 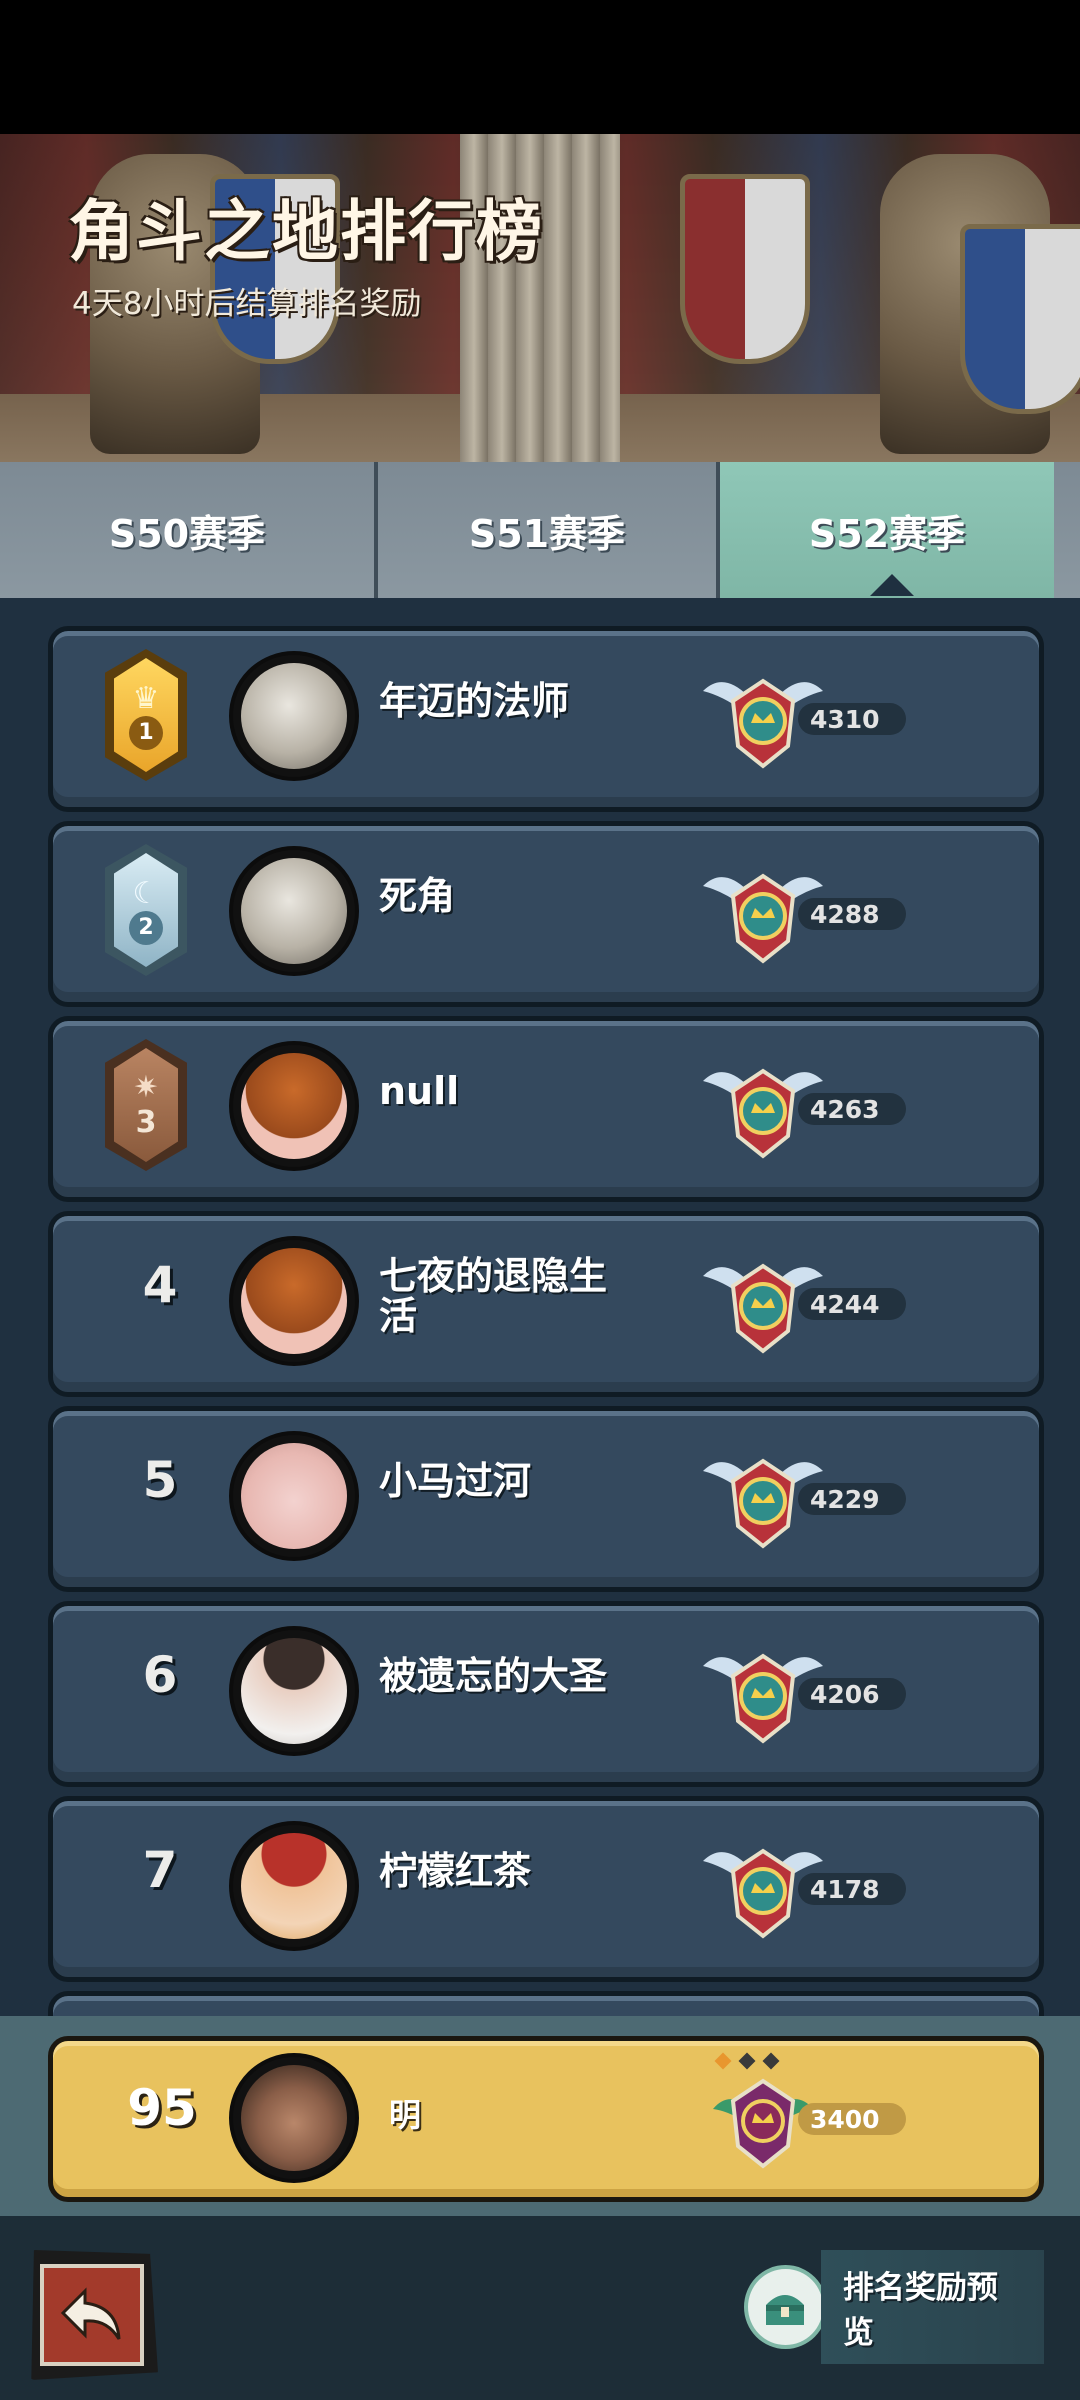 I want to click on player-name: 死角, so click(x=417, y=896).